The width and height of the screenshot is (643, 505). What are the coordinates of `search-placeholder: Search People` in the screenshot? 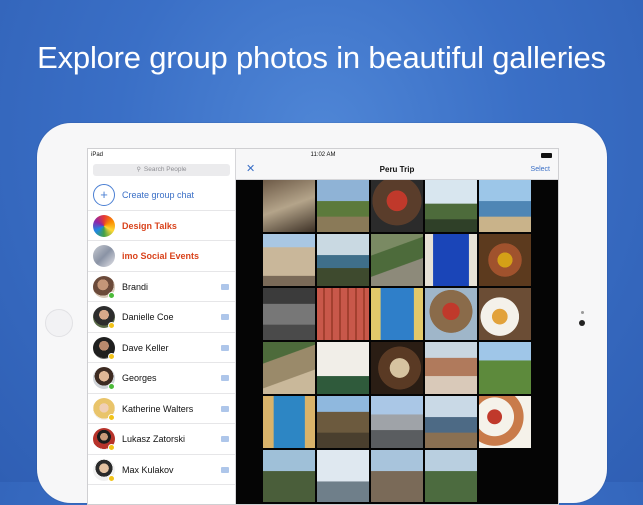 It's located at (165, 169).